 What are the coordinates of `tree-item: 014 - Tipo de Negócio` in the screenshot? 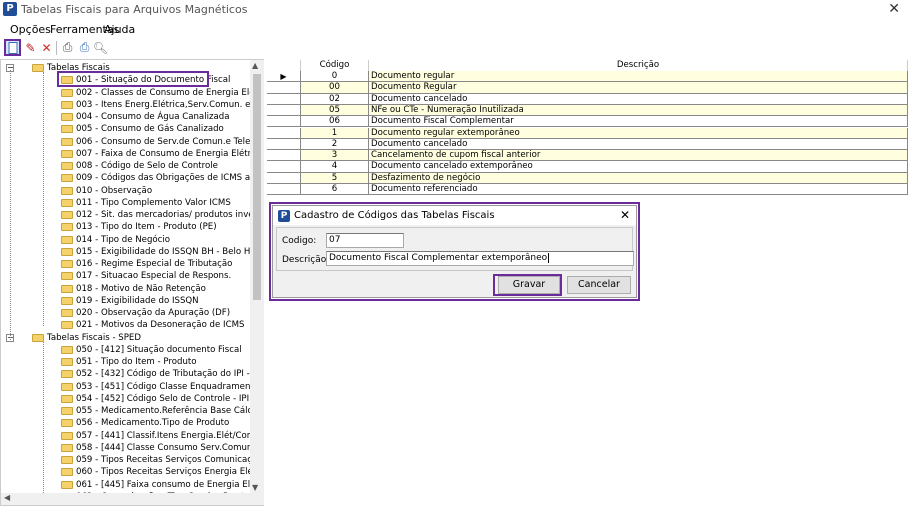 It's located at (126, 240).